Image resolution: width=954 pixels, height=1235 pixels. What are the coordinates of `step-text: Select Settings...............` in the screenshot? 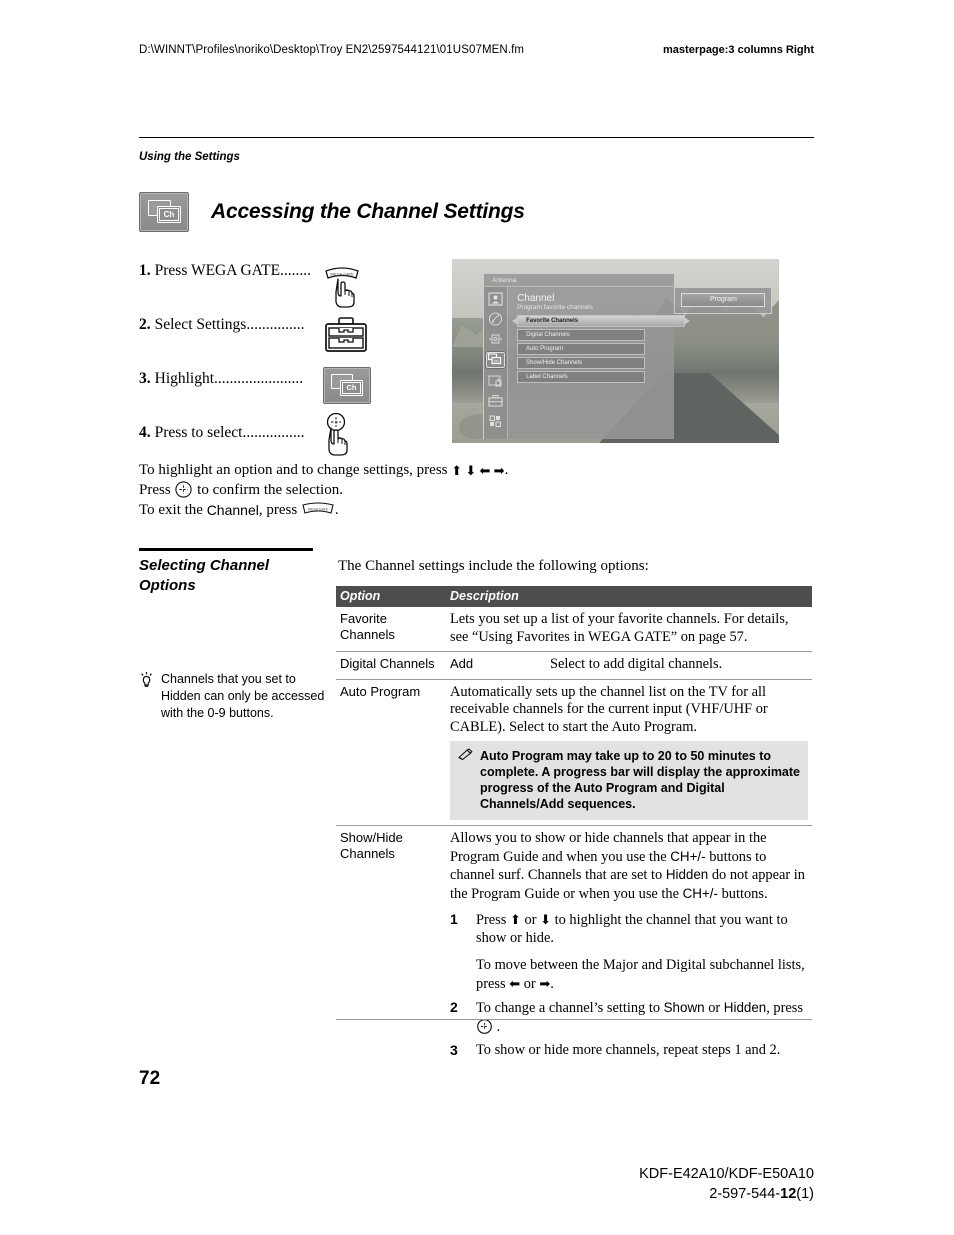 It's located at (229, 324).